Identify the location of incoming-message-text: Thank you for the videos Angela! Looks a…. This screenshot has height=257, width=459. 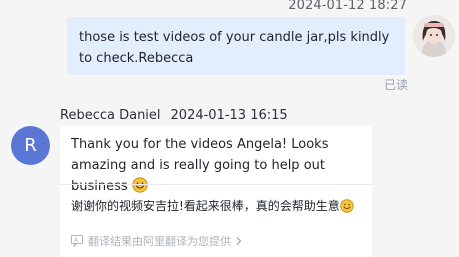
(200, 165).